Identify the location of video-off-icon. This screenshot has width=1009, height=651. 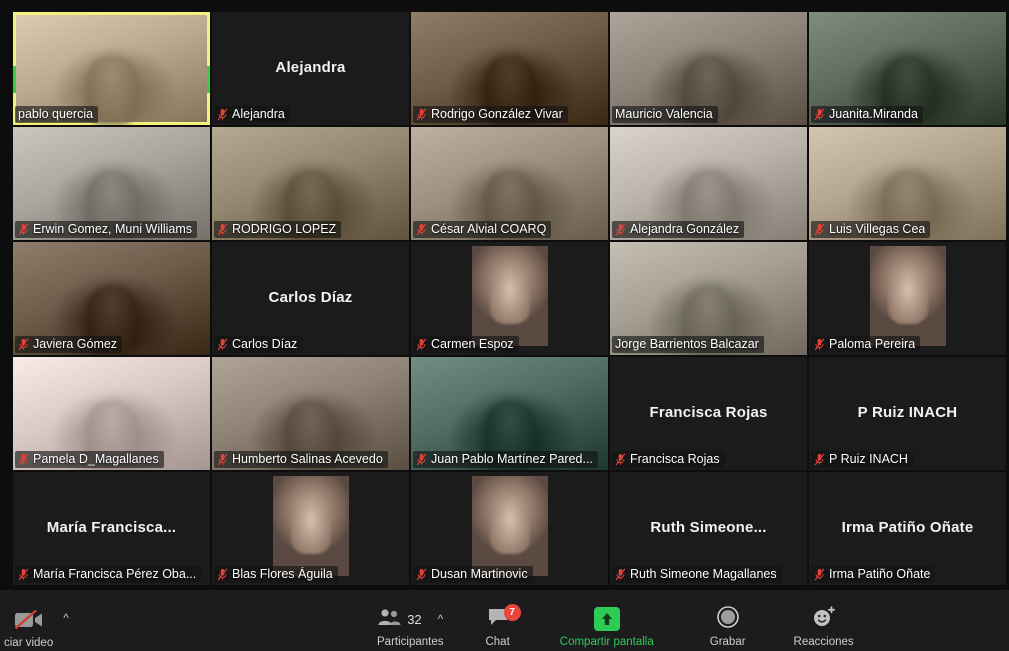
(29, 620).